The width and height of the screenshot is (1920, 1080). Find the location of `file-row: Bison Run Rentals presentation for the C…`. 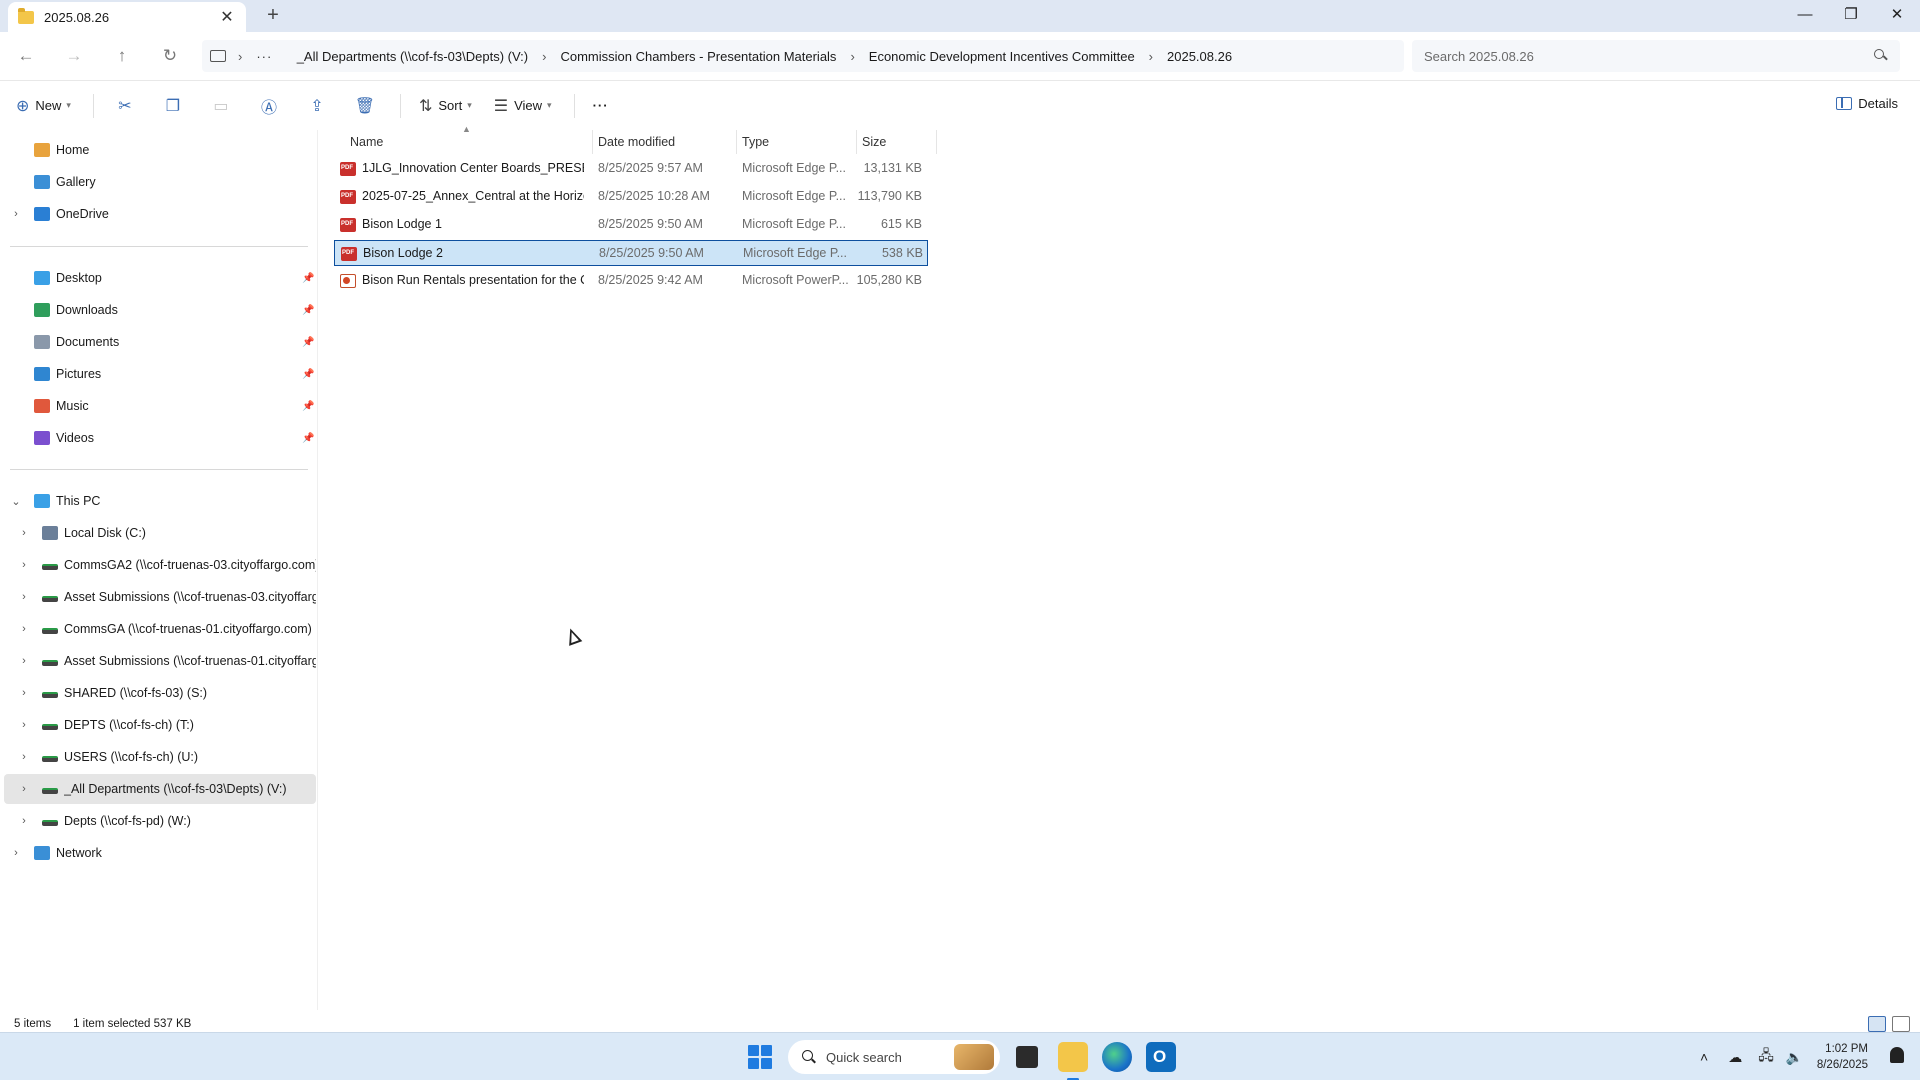

file-row: Bison Run Rentals presentation for the C… is located at coordinates (631, 281).